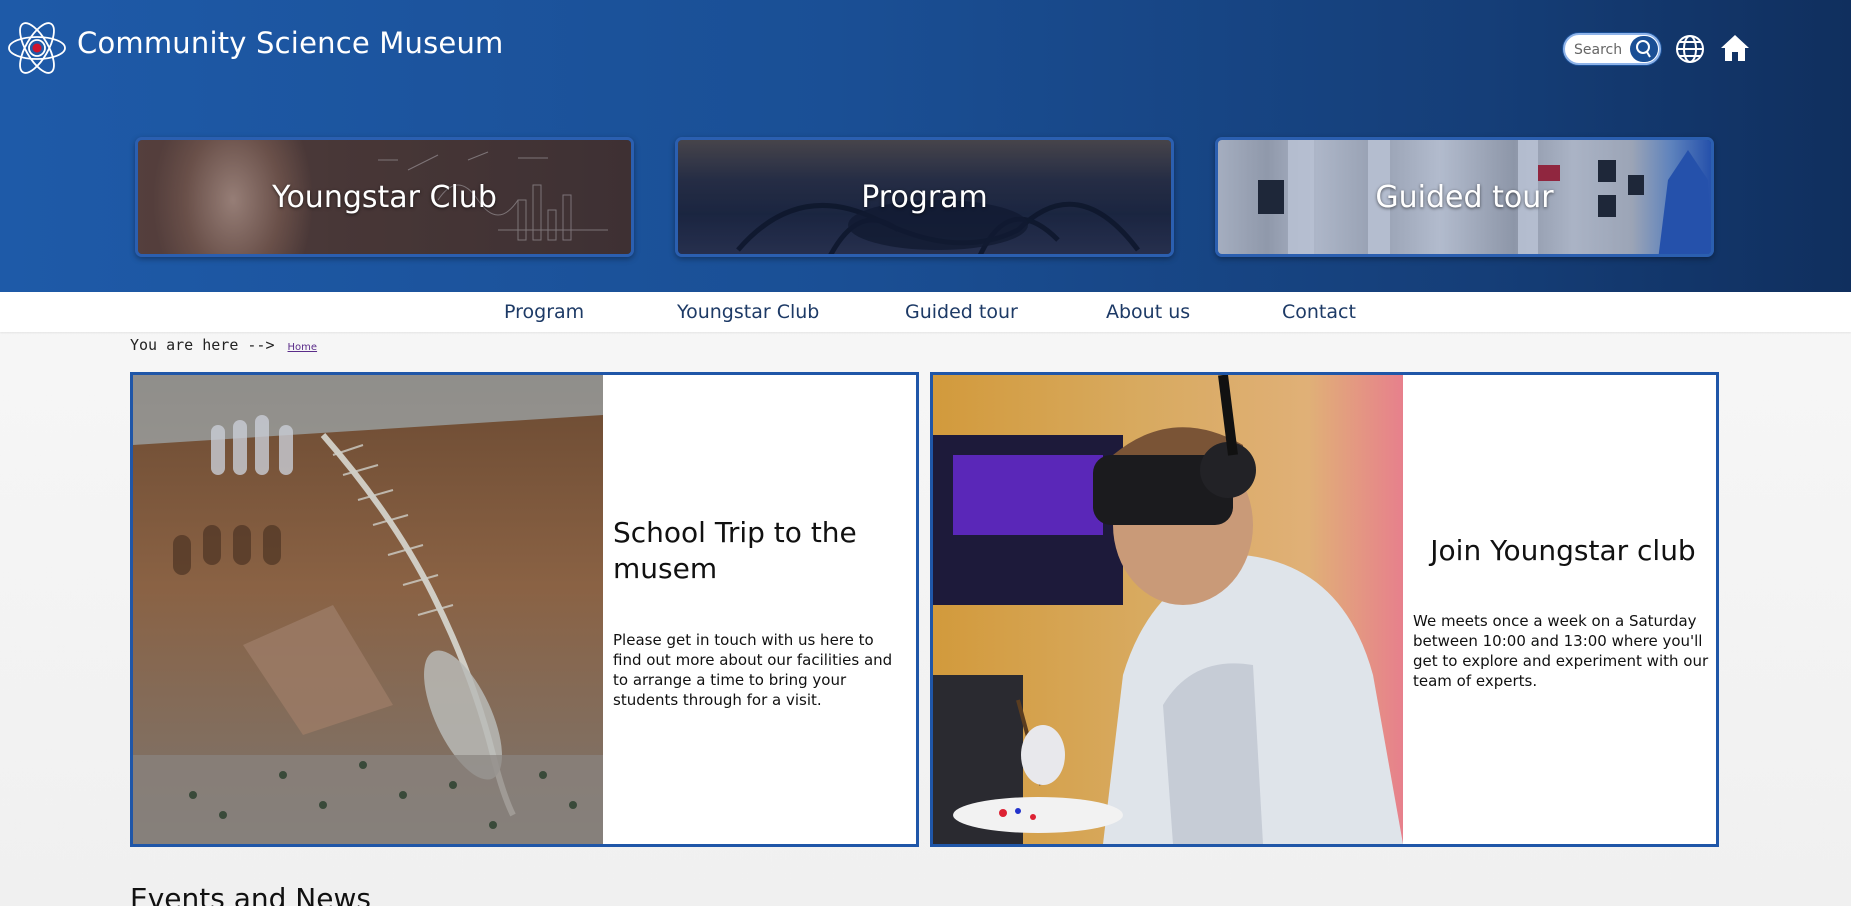  Describe the element at coordinates (1735, 48) in the screenshot. I see `home-icon` at that location.